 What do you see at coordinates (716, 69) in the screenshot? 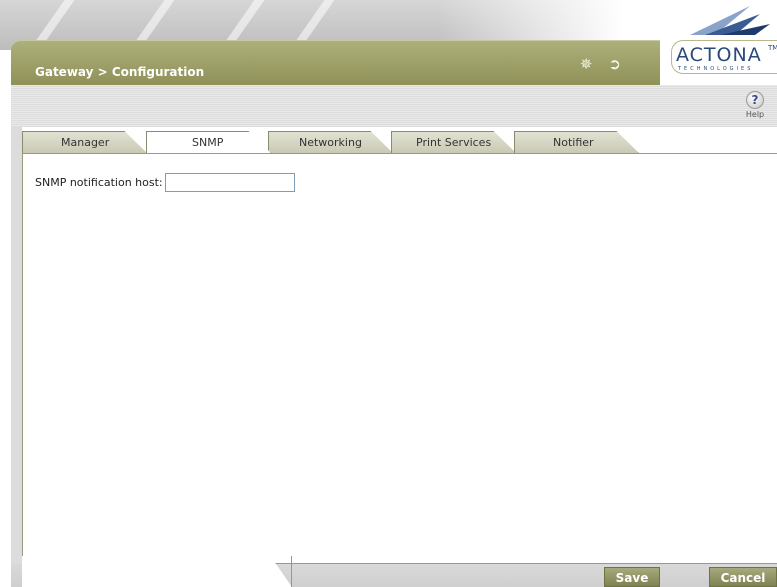
I see `logo-subtitle: TECHNOLOGIES` at bounding box center [716, 69].